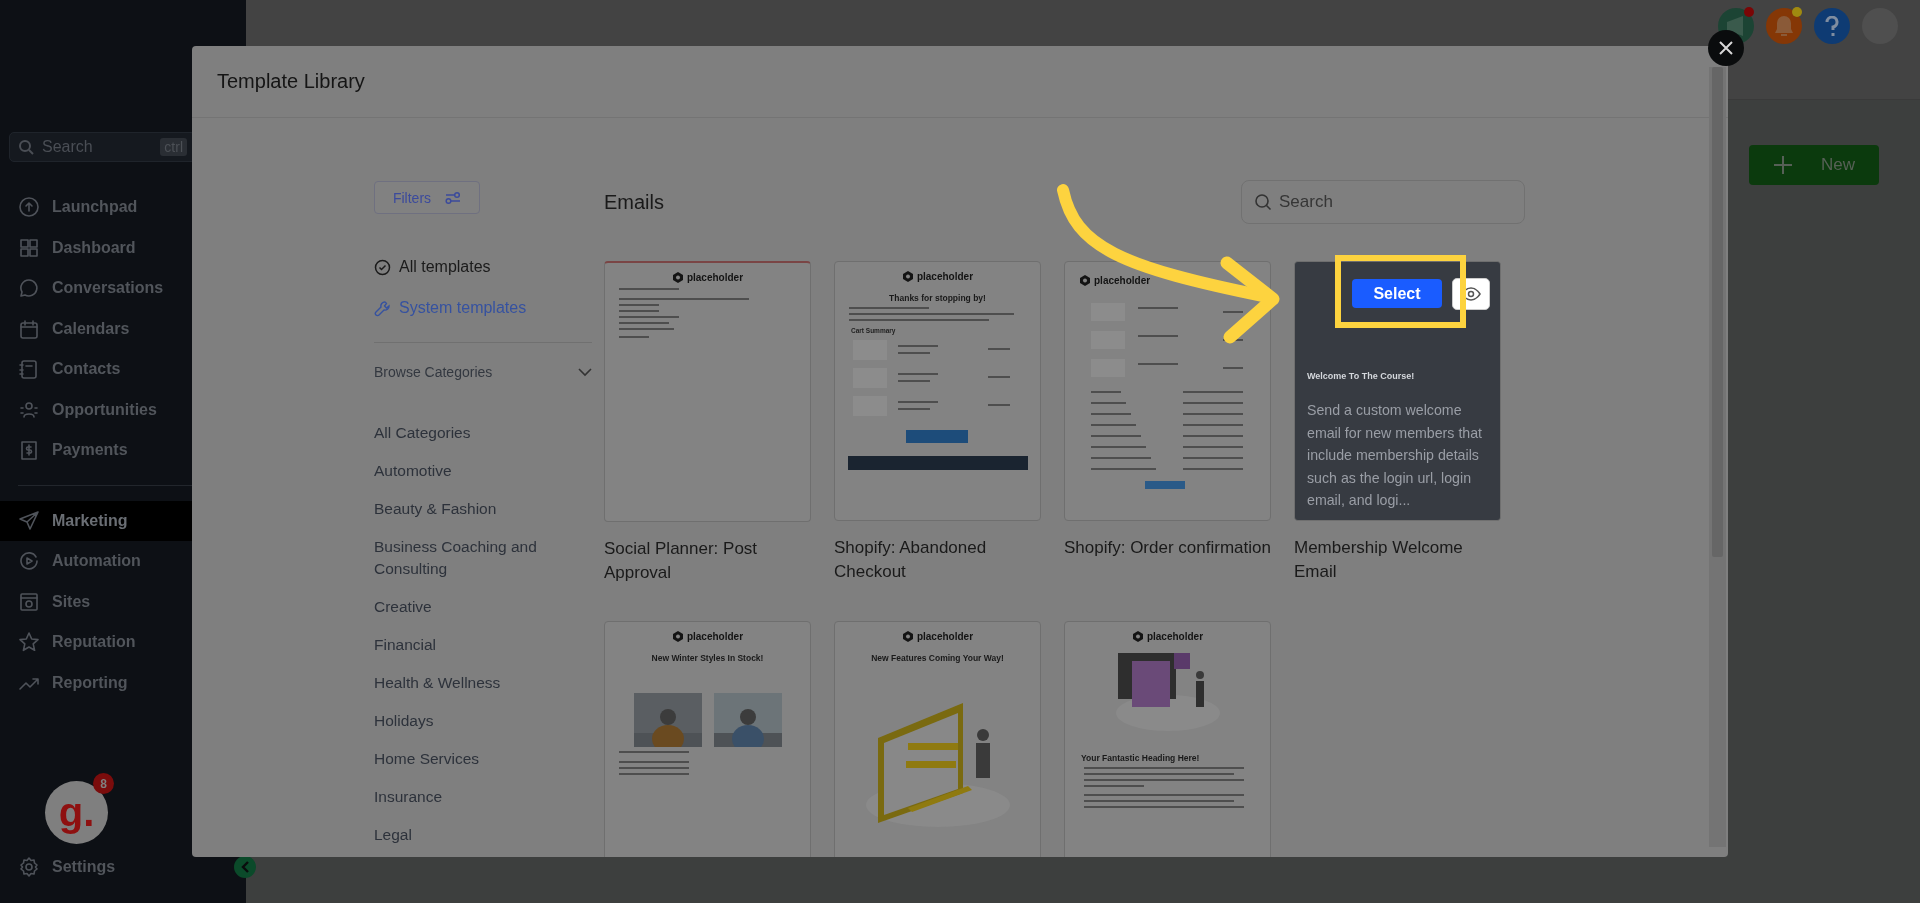  I want to click on template-title: Shopify: Order confirmation, so click(1167, 548).